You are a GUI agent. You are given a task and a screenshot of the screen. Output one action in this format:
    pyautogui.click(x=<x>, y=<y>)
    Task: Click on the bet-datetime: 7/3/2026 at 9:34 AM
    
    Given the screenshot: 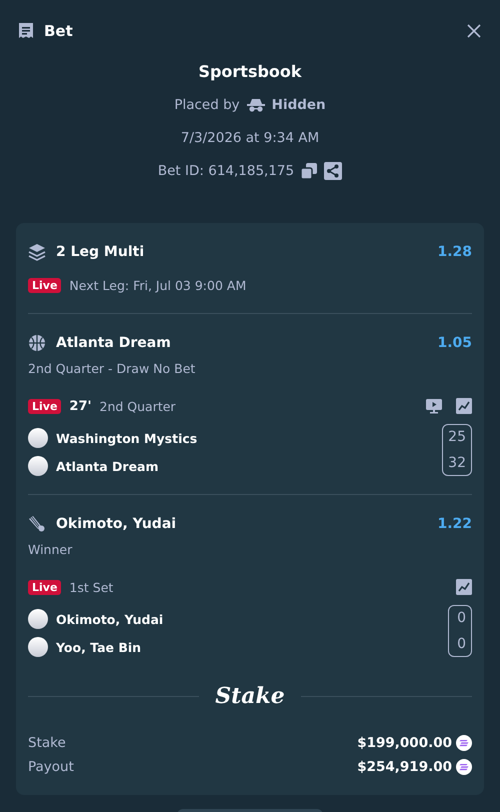 What is the action you would take?
    pyautogui.click(x=250, y=138)
    